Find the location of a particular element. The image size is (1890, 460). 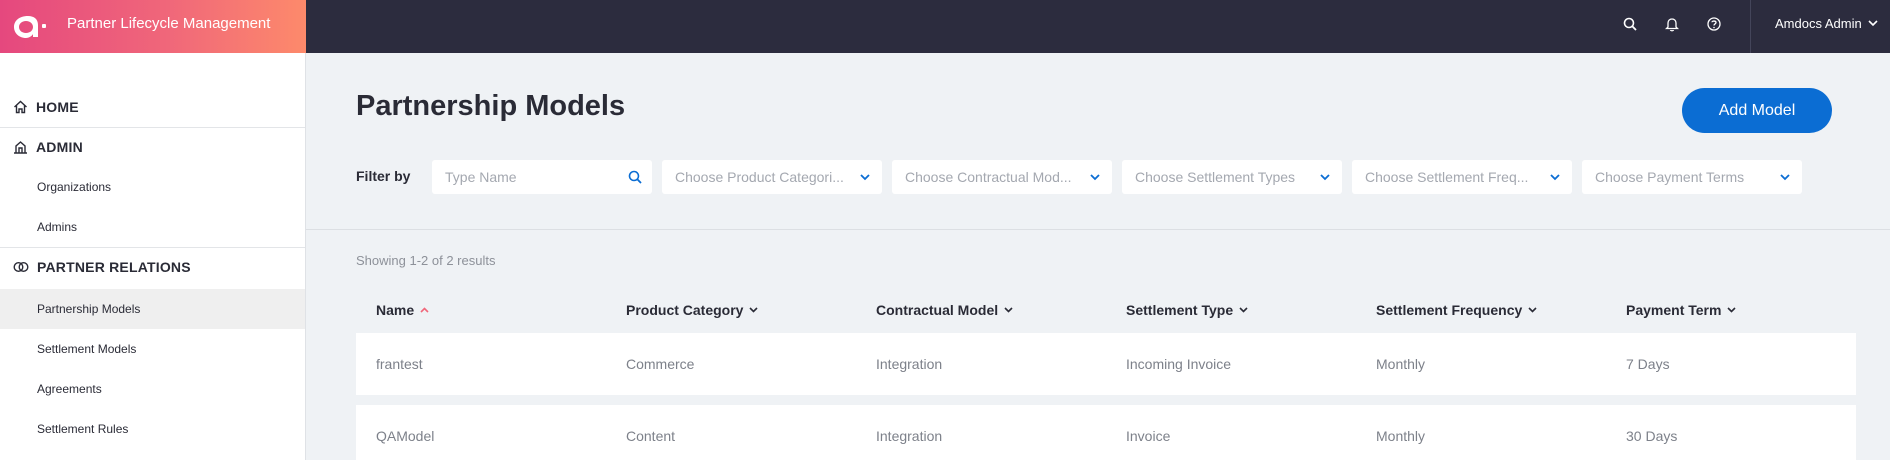

sidebar-item-label: Partnership Models is located at coordinates (89, 309).